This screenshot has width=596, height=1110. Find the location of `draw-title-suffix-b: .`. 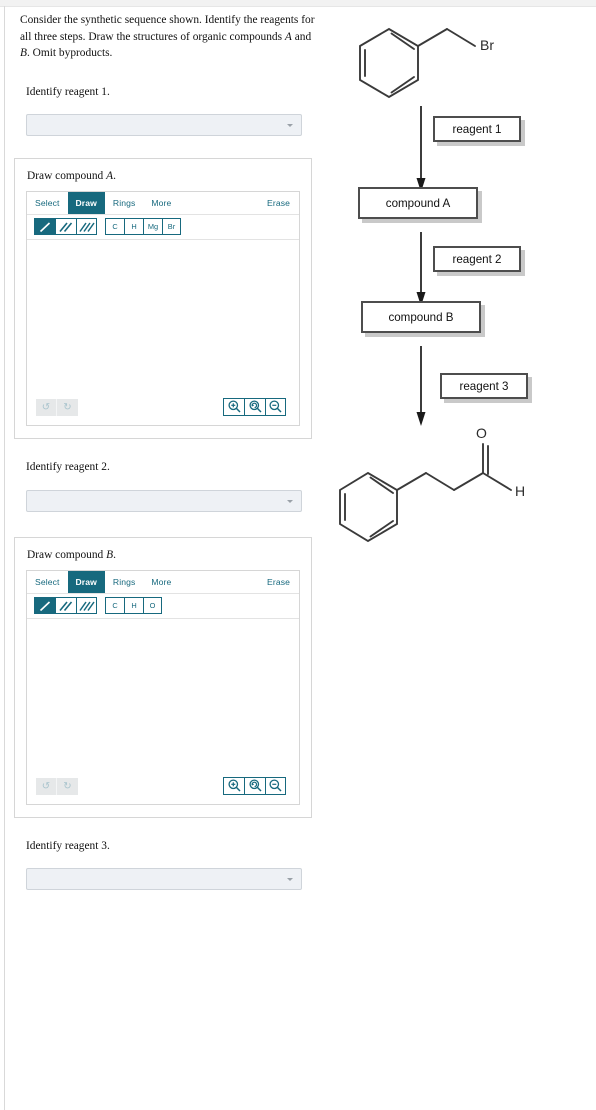

draw-title-suffix-b: . is located at coordinates (114, 554).